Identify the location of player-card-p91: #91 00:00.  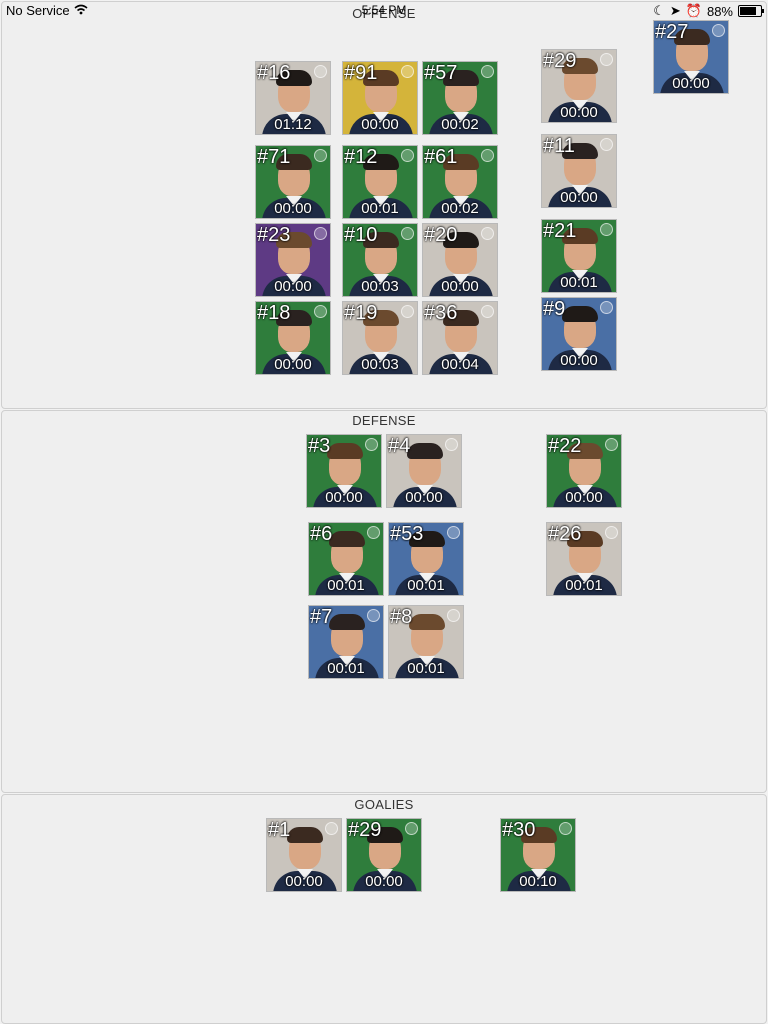
(380, 98).